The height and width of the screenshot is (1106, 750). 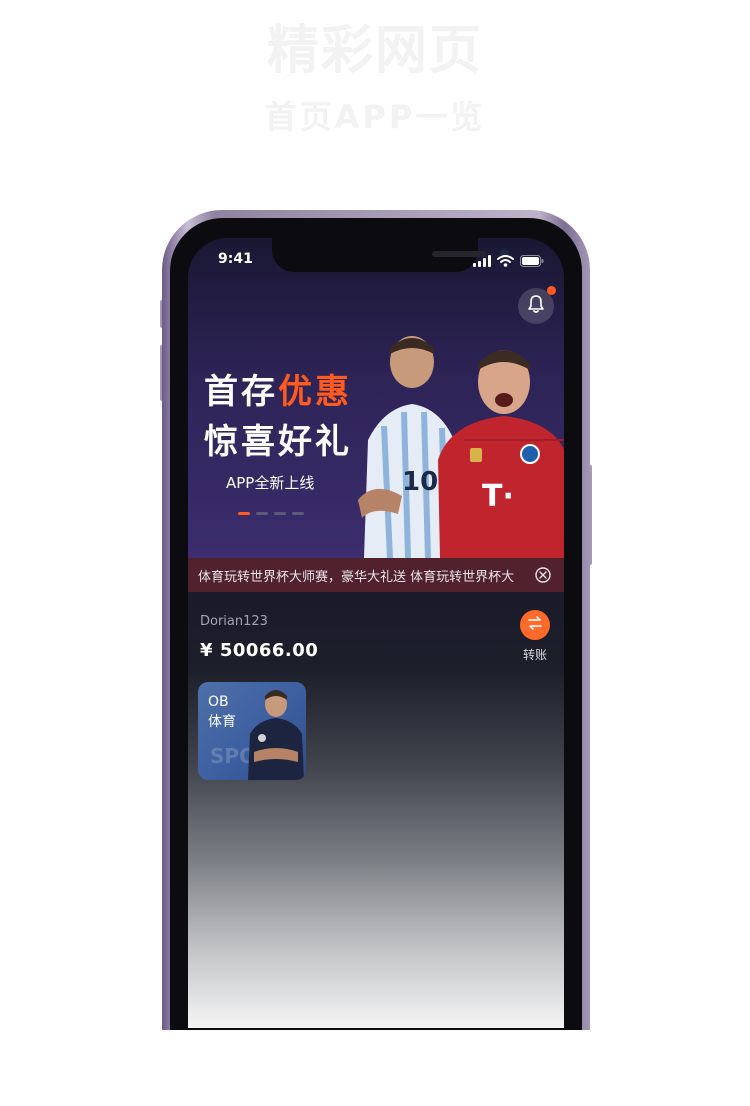 I want to click on background-subtitle: 首页APP一览, so click(x=375, y=117).